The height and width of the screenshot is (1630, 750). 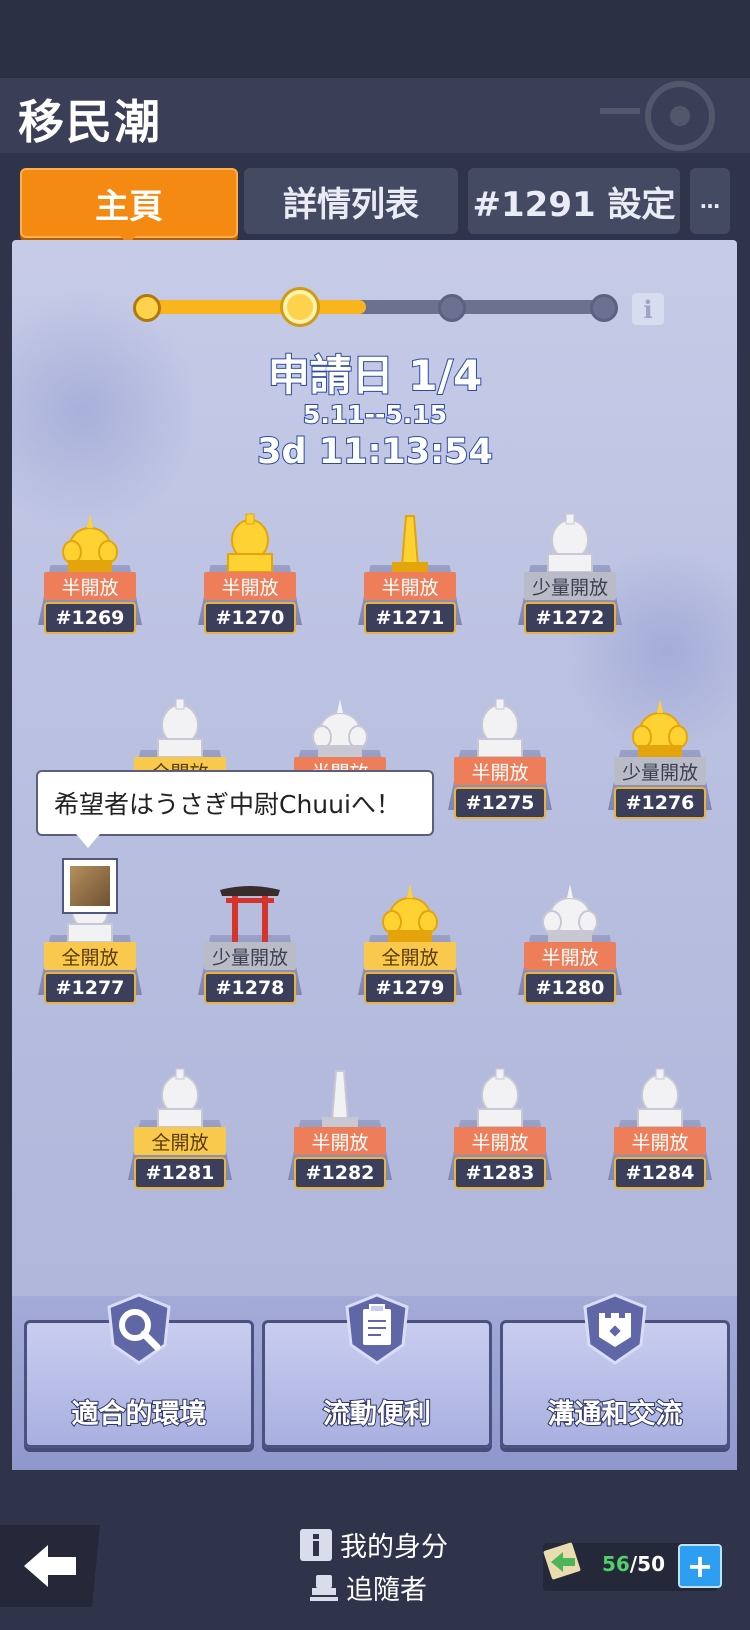 I want to click on info-icon, so click(x=316, y=1544).